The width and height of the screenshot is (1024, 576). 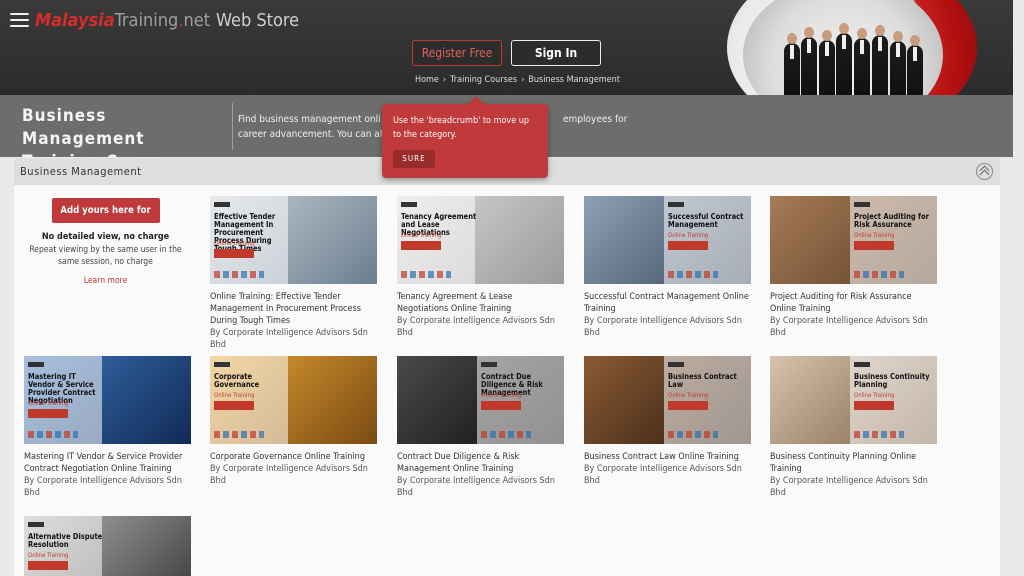 What do you see at coordinates (427, 80) in the screenshot?
I see `breadcrumb-home: Home` at bounding box center [427, 80].